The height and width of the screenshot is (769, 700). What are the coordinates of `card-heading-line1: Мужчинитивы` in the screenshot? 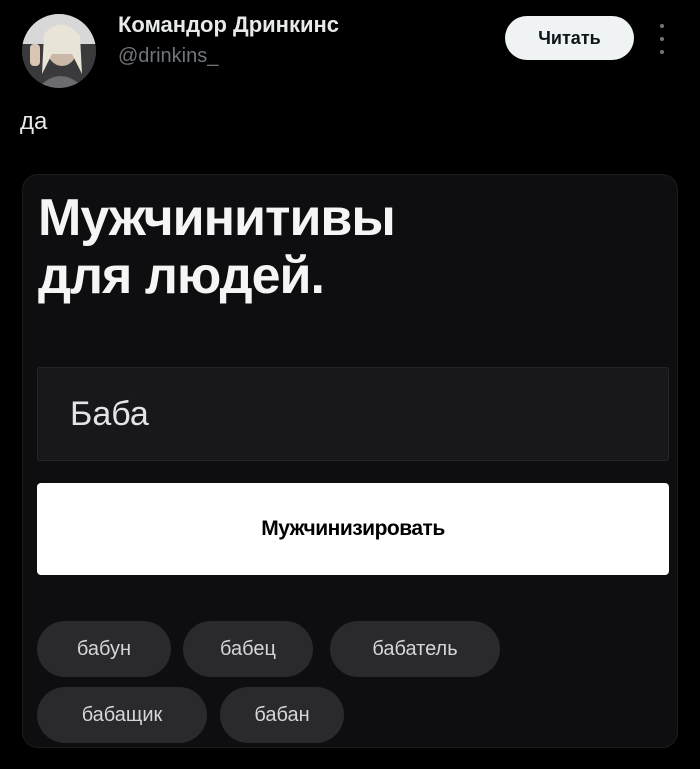 It's located at (217, 218).